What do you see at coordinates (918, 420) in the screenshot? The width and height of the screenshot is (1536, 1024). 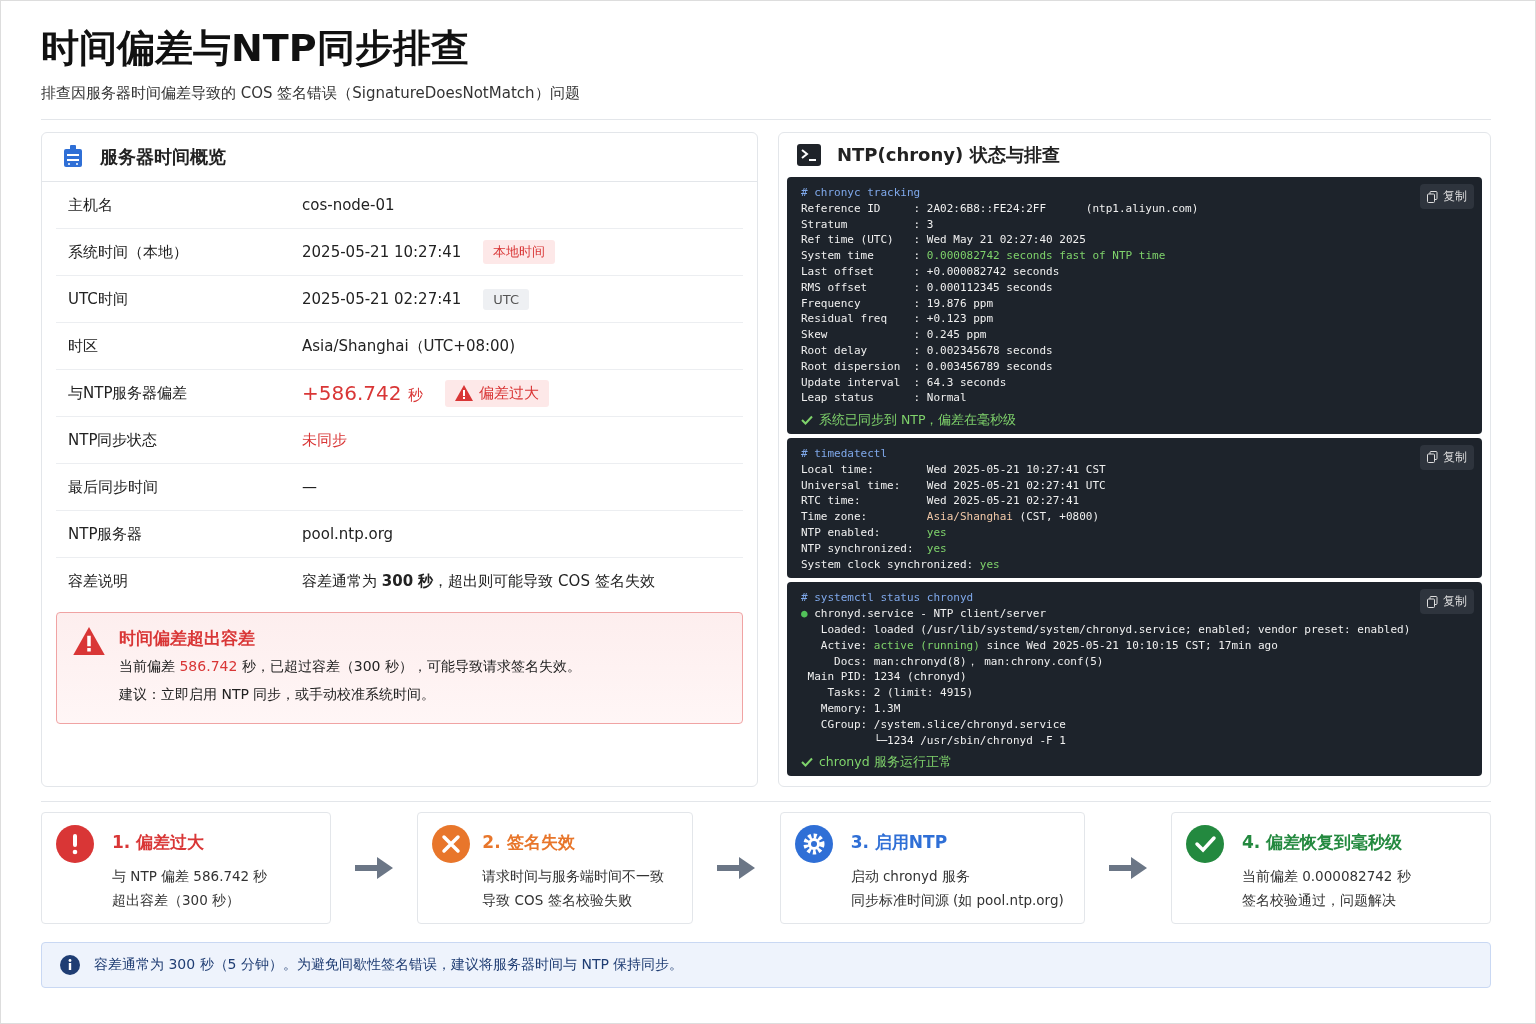 I see `terminal-status: 系统已同步到 NTP，偏差在毫秒级` at bounding box center [918, 420].